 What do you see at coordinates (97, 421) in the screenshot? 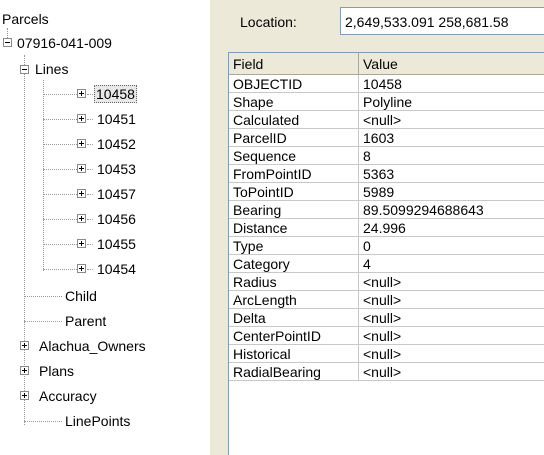
I see `tree-item-linepoints: LinePoints` at bounding box center [97, 421].